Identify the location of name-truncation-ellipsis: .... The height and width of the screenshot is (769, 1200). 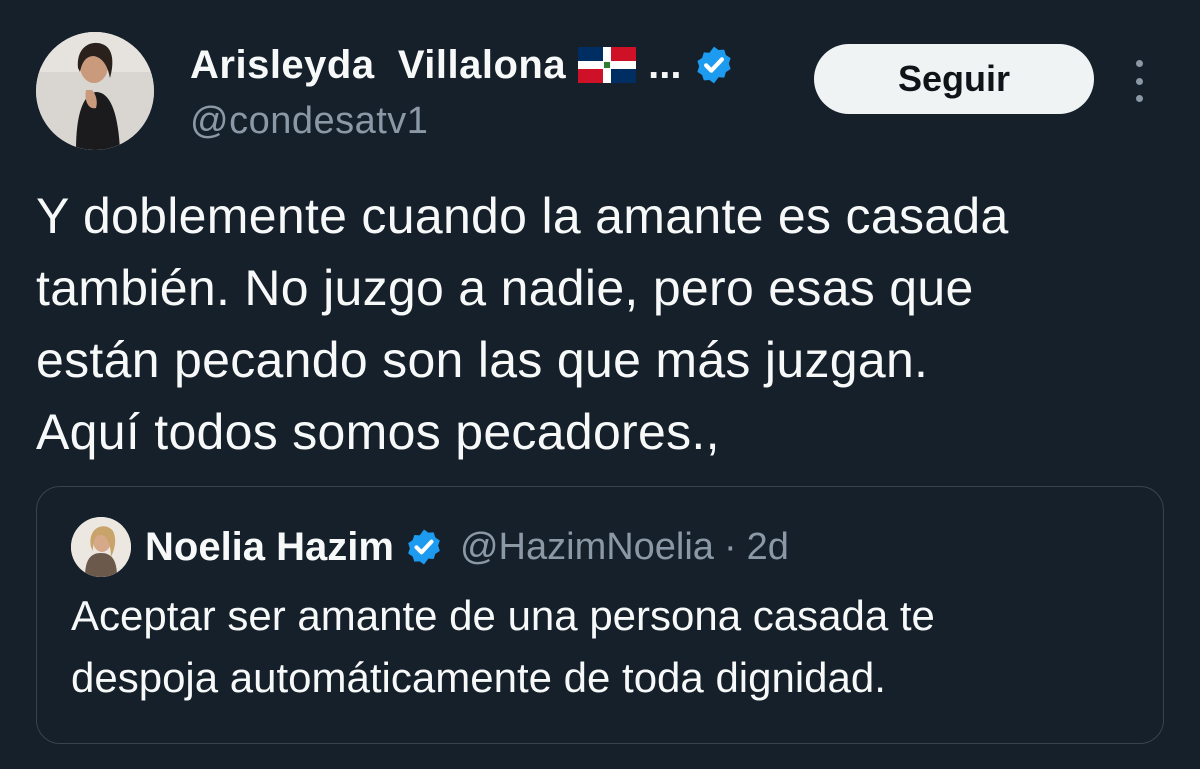
(665, 64).